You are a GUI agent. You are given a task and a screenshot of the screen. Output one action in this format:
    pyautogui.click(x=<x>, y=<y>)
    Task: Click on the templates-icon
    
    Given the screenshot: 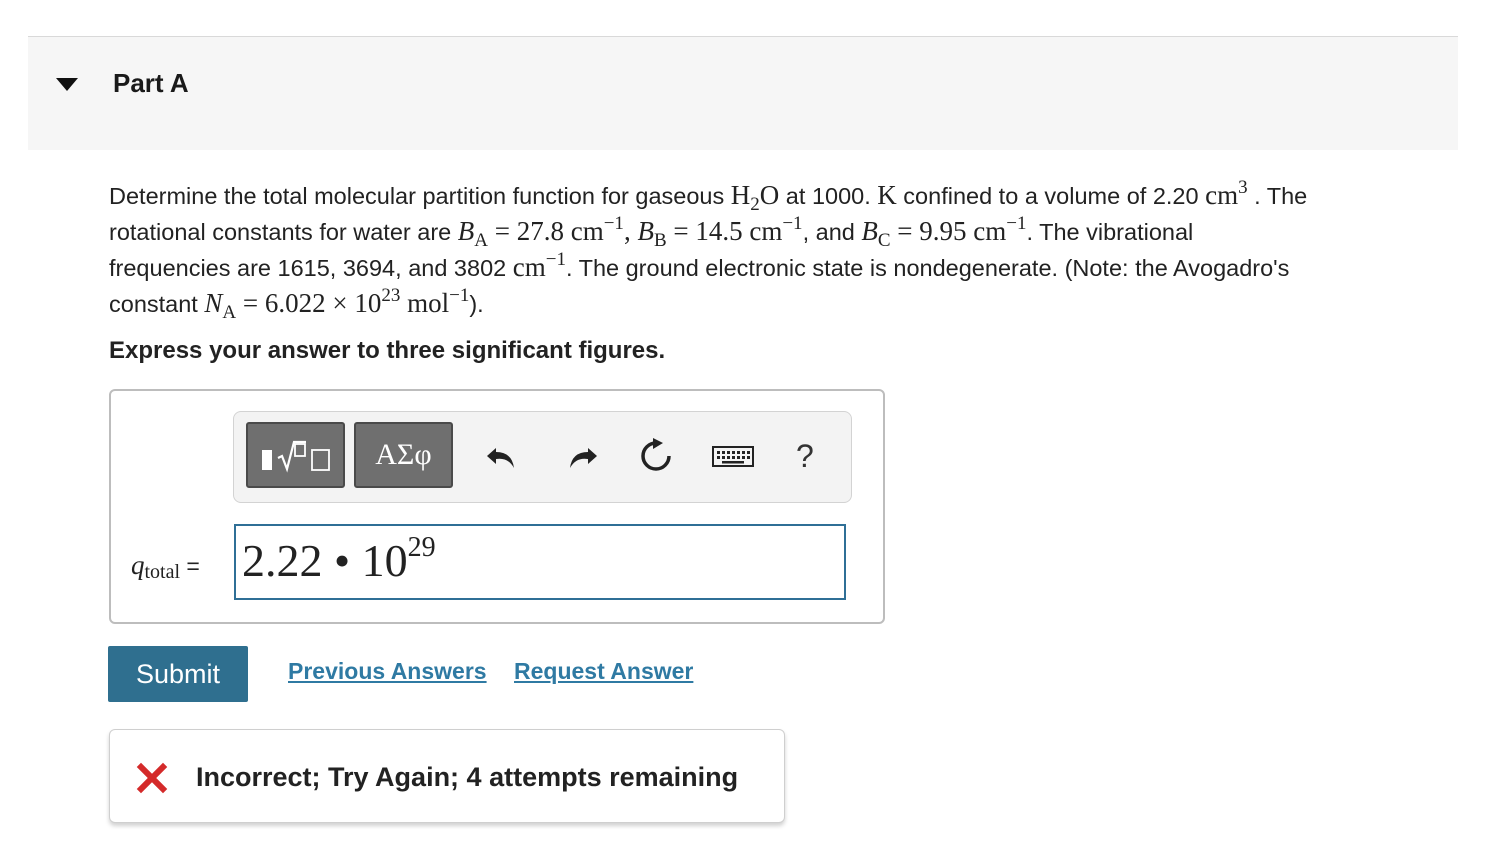 What is the action you would take?
    pyautogui.click(x=296, y=456)
    